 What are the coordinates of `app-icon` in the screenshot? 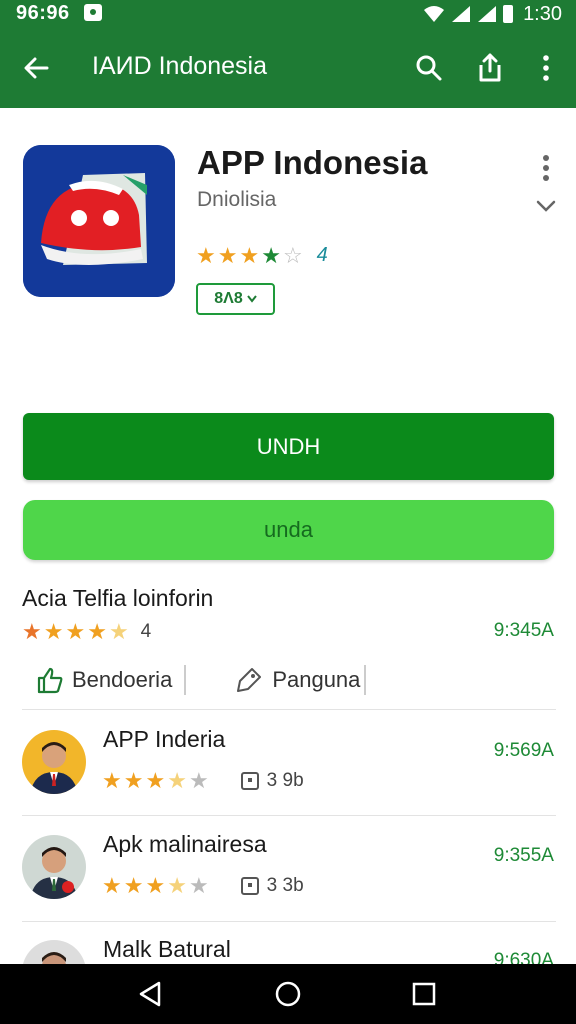 It's located at (99, 221).